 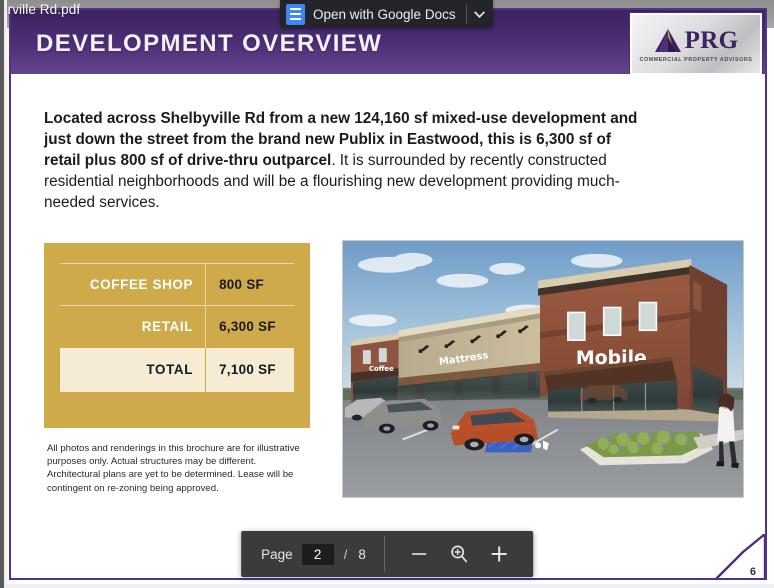 I want to click on page-navigation-group: Page / 8, so click(x=312, y=554).